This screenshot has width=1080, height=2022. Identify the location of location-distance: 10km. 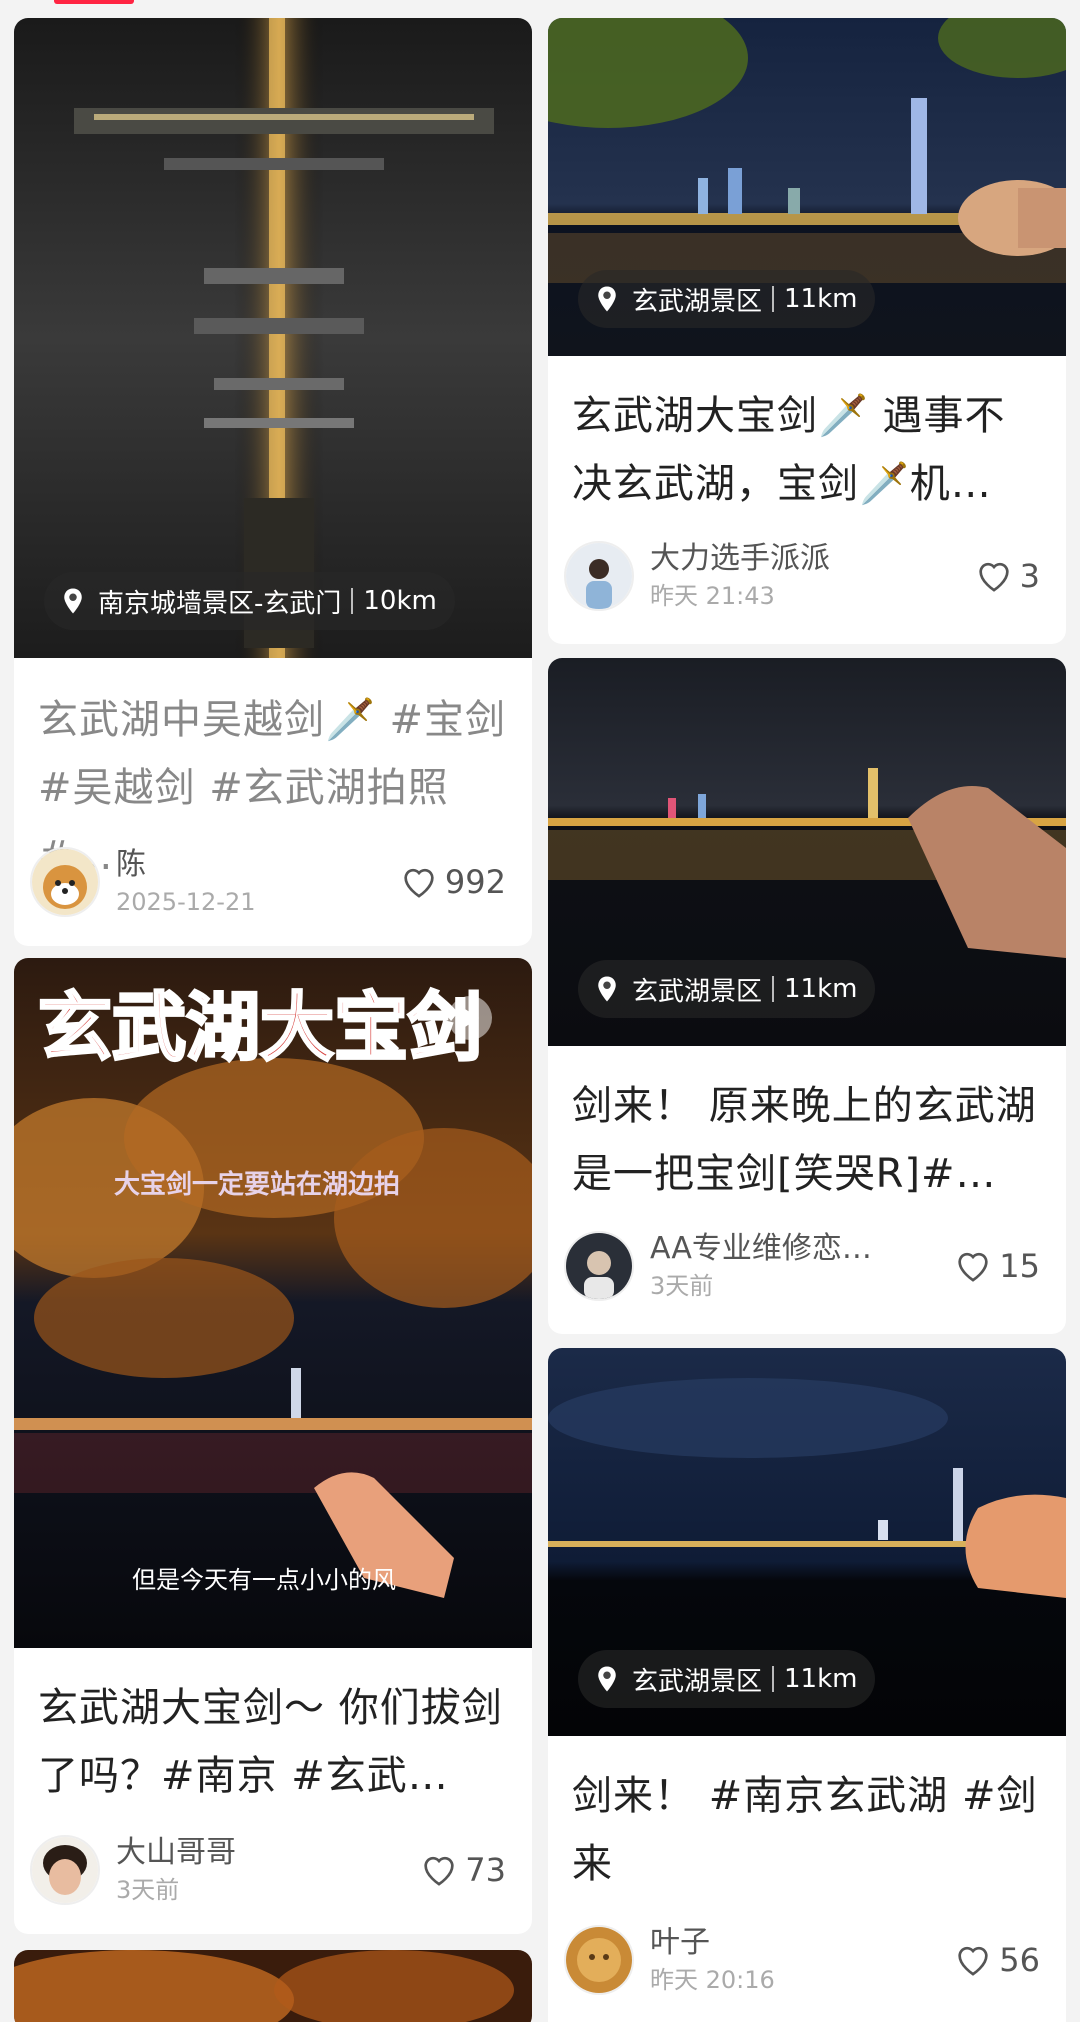
(400, 601).